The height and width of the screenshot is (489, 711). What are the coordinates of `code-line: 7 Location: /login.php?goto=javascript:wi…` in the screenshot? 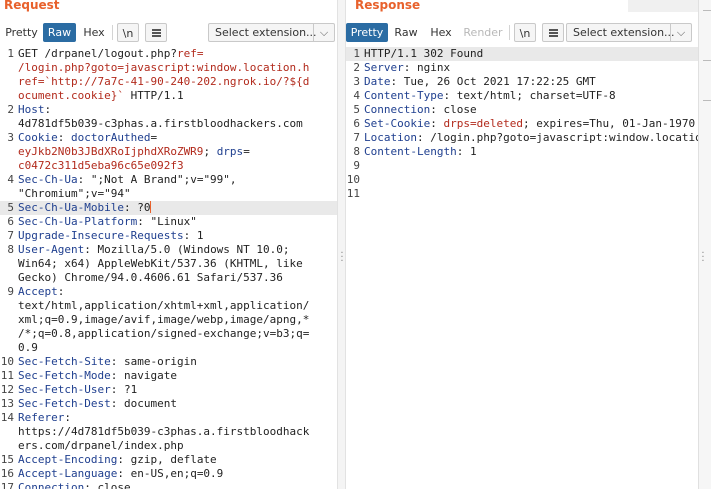 It's located at (522, 138).